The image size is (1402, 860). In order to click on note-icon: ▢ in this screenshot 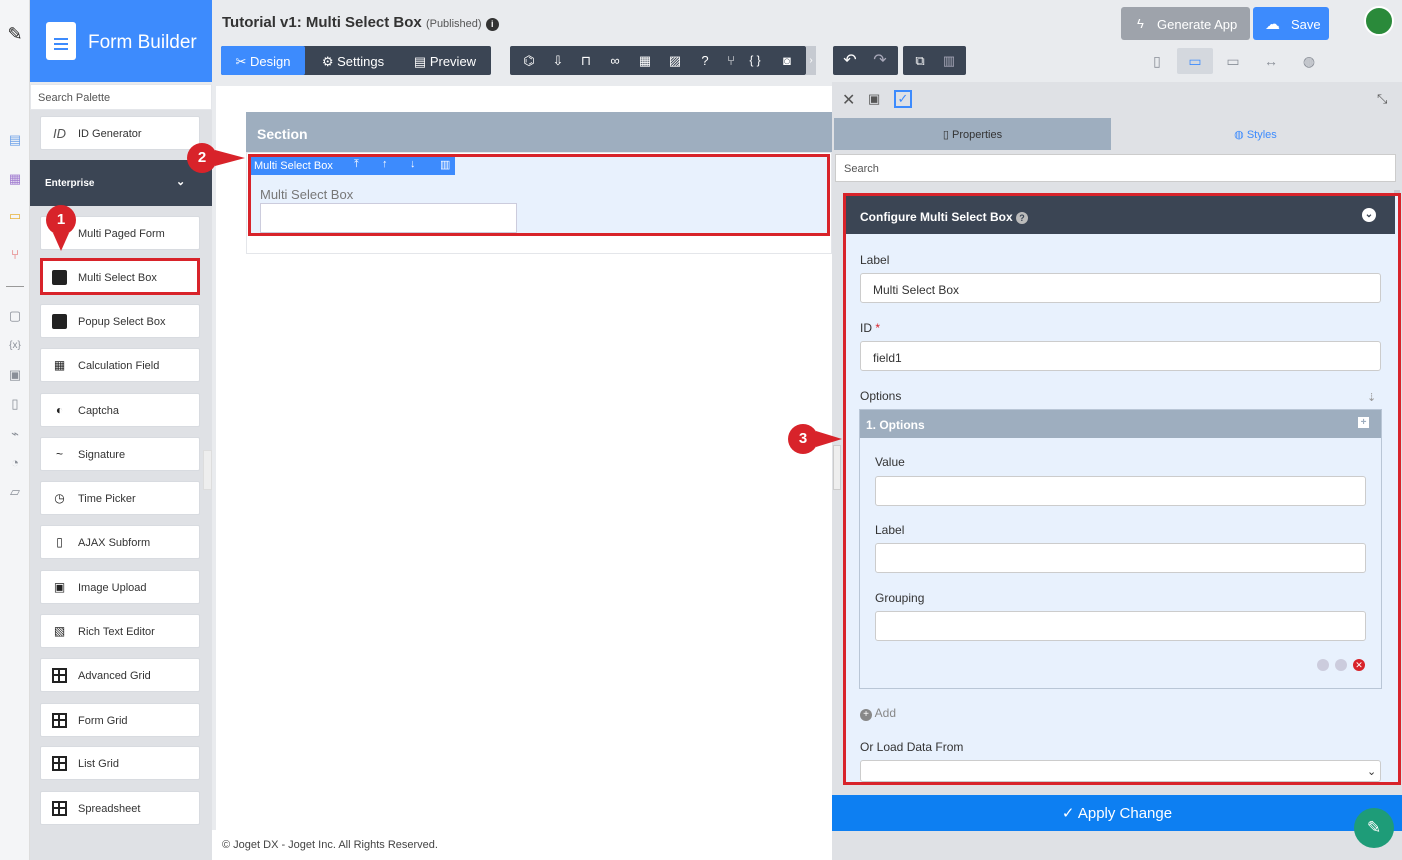, I will do `click(15, 316)`.